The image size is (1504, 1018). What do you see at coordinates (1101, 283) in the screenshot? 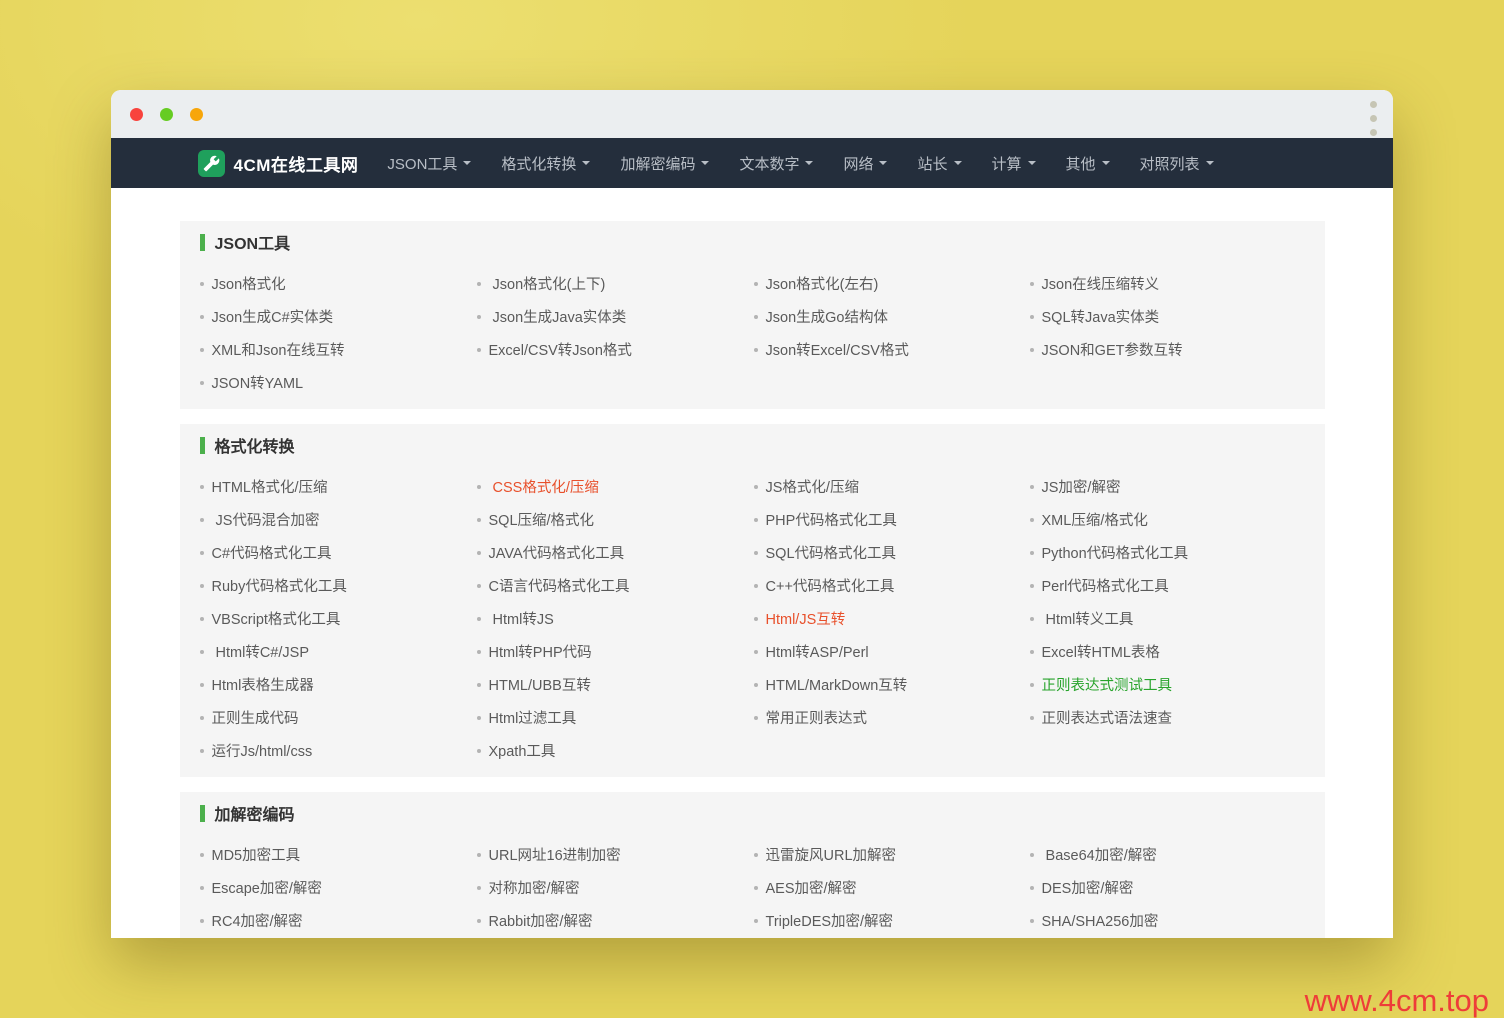
I see `tool-link: Json在线压缩转义` at bounding box center [1101, 283].